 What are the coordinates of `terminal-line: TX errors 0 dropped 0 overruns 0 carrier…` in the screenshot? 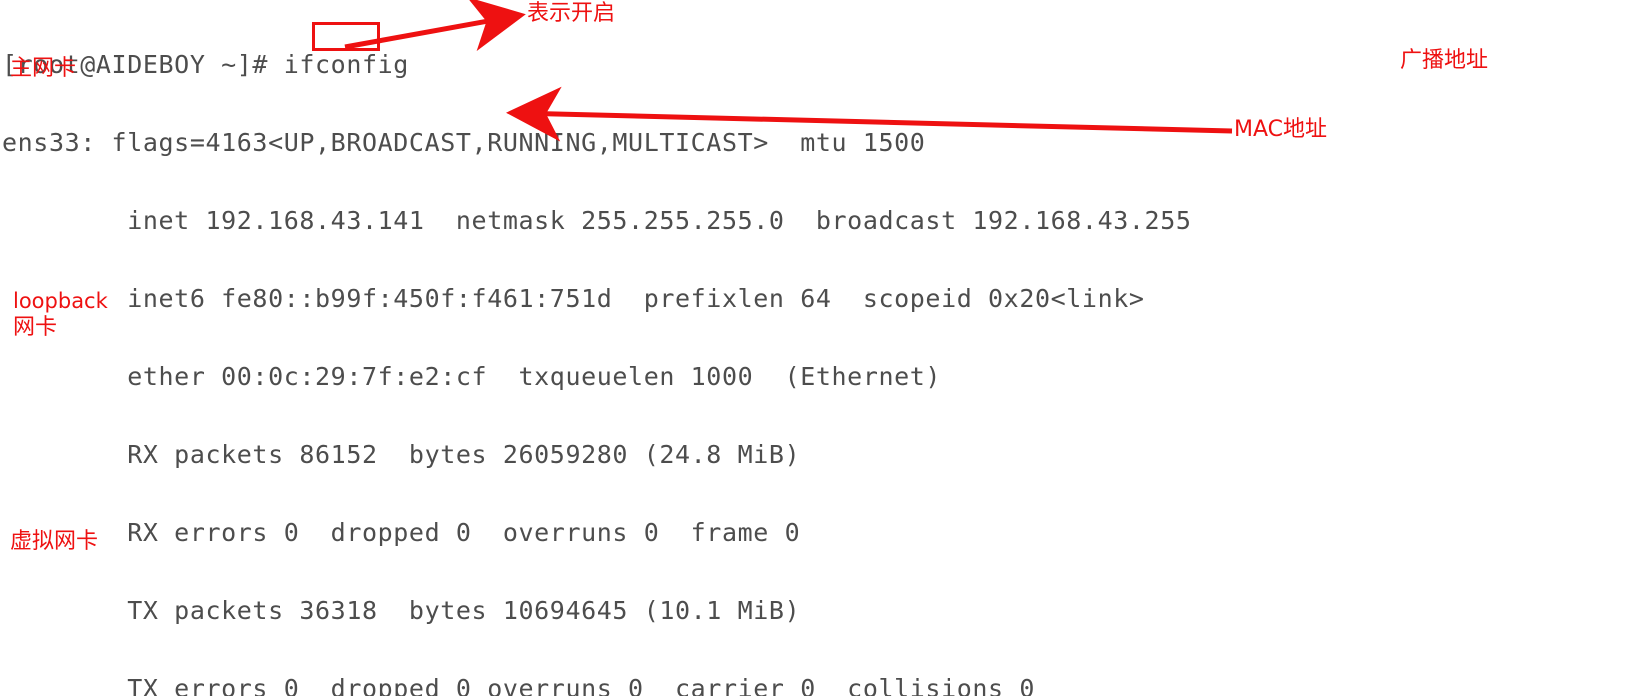 It's located at (518, 685).